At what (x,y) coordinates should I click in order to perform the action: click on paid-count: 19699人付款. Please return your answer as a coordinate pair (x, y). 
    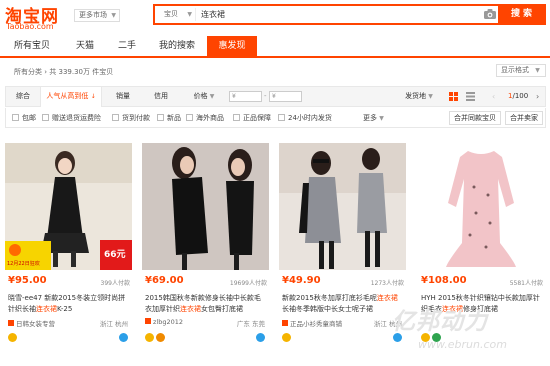
    Looking at the image, I should click on (248, 283).